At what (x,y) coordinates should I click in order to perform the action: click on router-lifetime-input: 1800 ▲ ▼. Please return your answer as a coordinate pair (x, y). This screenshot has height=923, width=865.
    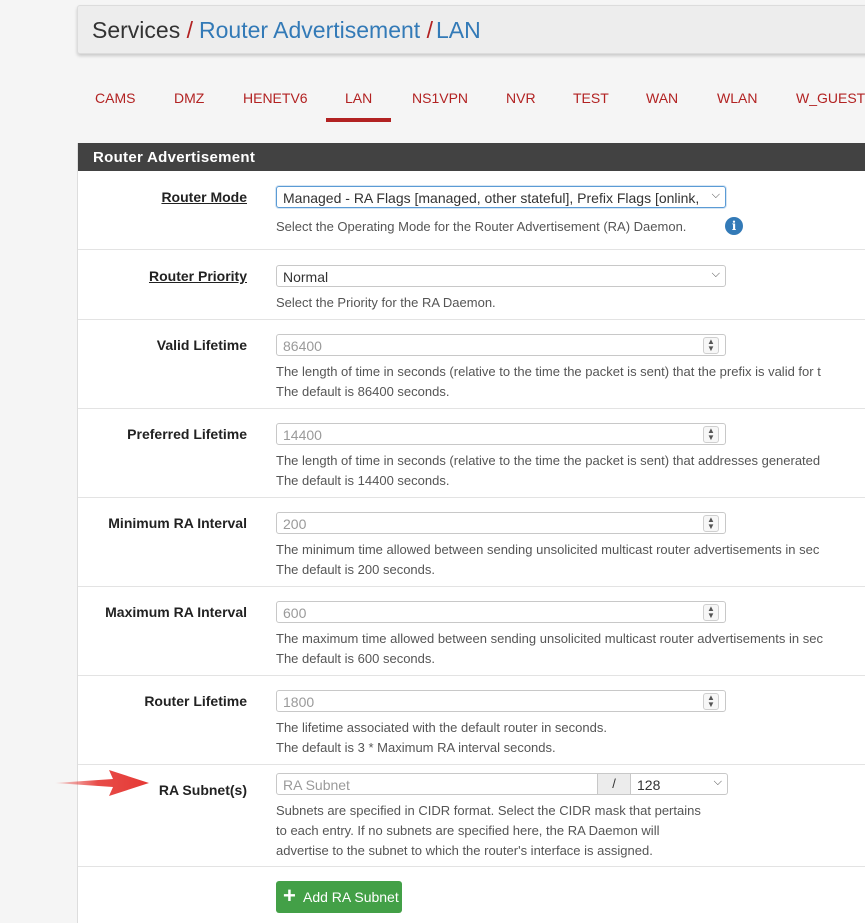
    Looking at the image, I should click on (501, 701).